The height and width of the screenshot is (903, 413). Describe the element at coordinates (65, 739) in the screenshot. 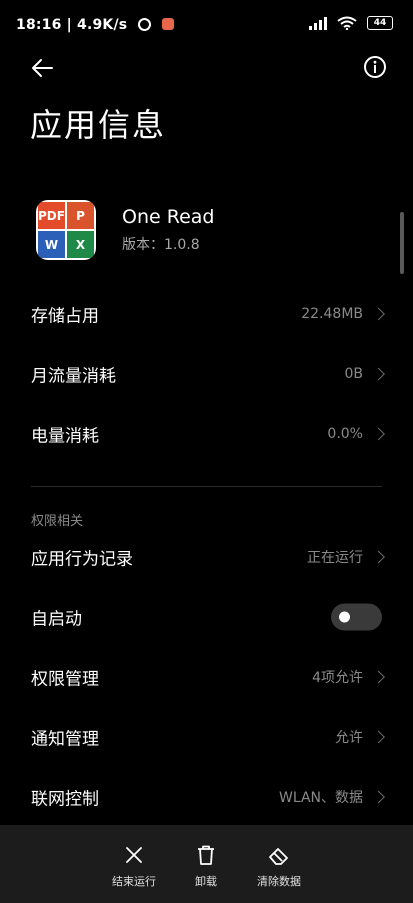

I see `row-label: 通知管理` at that location.